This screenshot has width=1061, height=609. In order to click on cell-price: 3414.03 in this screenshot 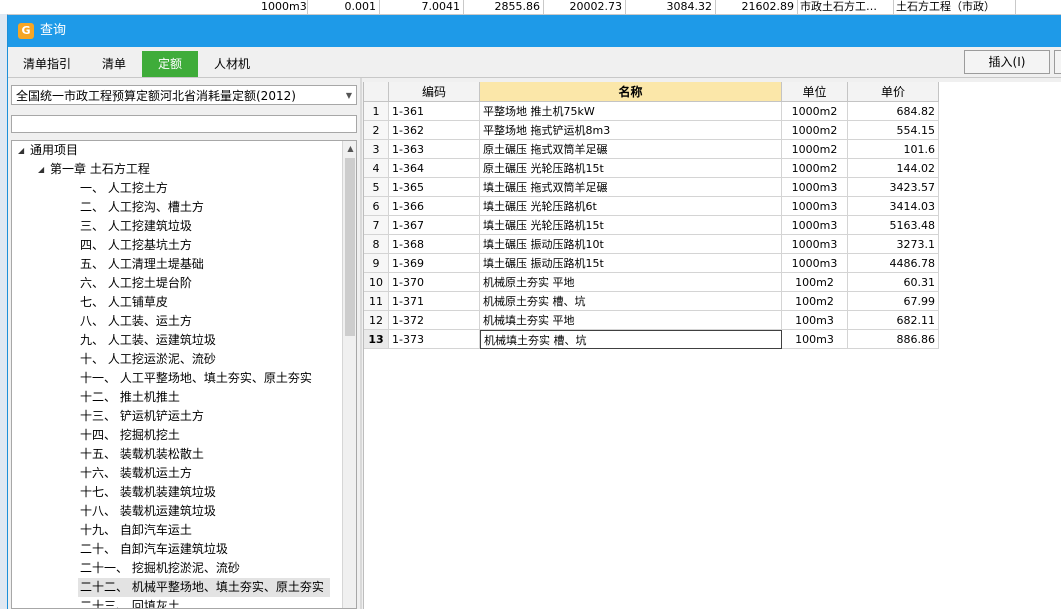, I will do `click(893, 206)`.